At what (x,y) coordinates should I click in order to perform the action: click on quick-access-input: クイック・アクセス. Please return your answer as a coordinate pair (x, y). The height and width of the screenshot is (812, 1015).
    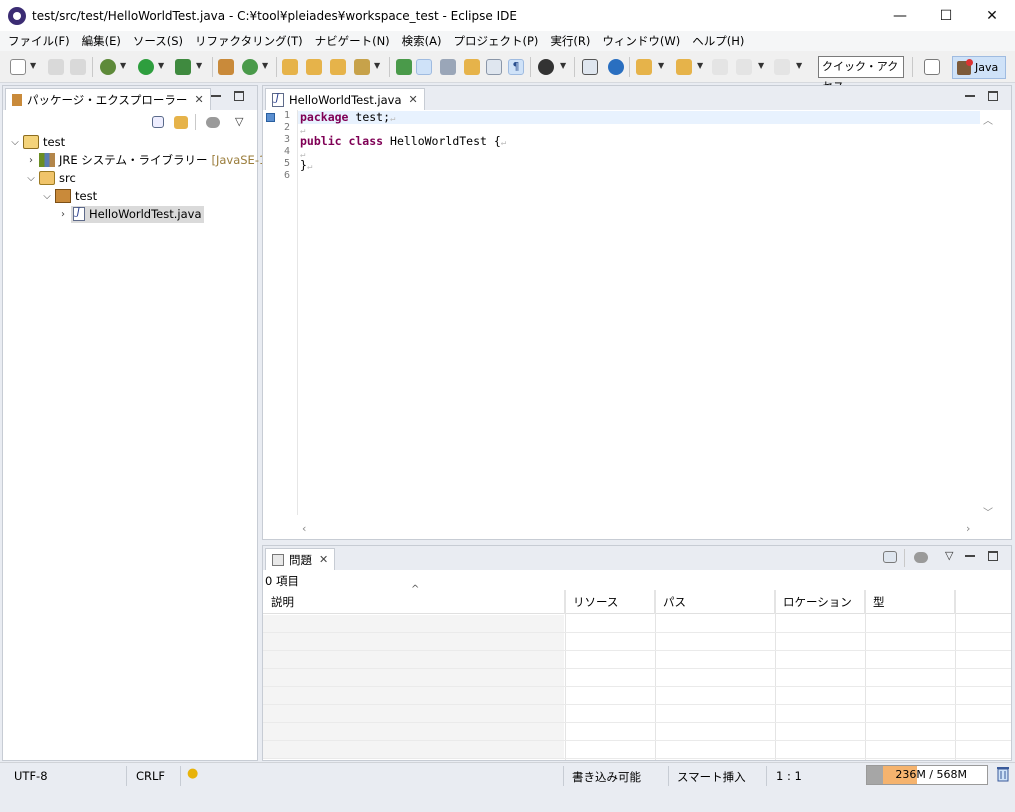
    Looking at the image, I should click on (861, 74).